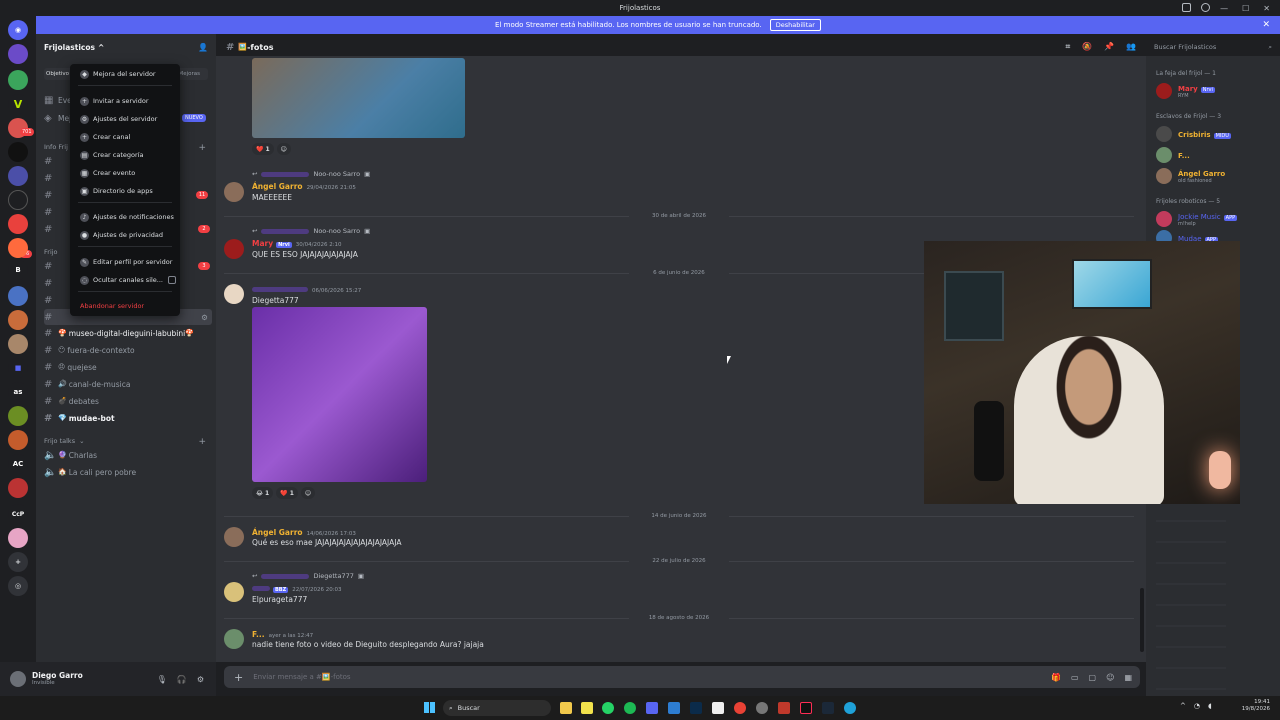  I want to click on reaction-laugh: 😂 1, so click(263, 493).